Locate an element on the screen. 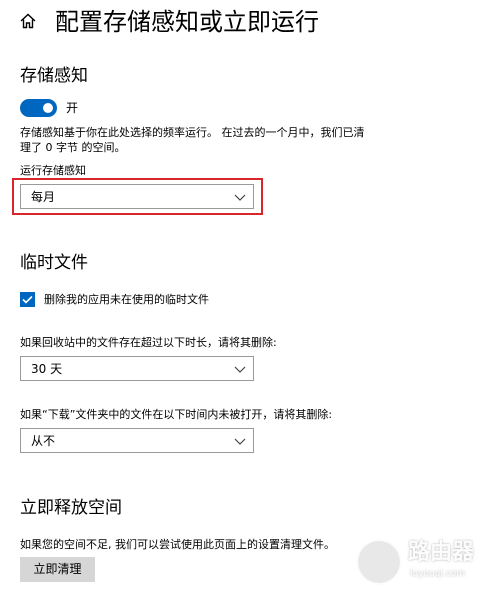 The height and width of the screenshot is (600, 497). watermark-logo: 路由器 luyouqi.com is located at coordinates (422, 562).